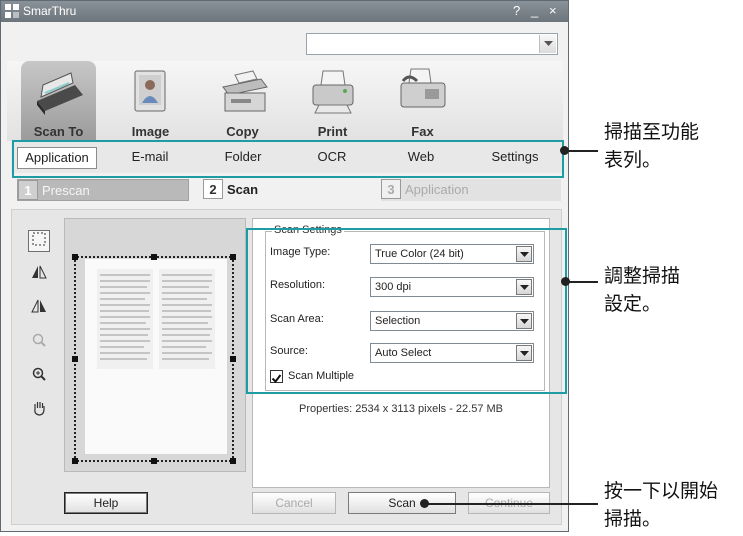 The width and height of the screenshot is (743, 536). Describe the element at coordinates (213, 189) in the screenshot. I see `step-number: 2` at that location.